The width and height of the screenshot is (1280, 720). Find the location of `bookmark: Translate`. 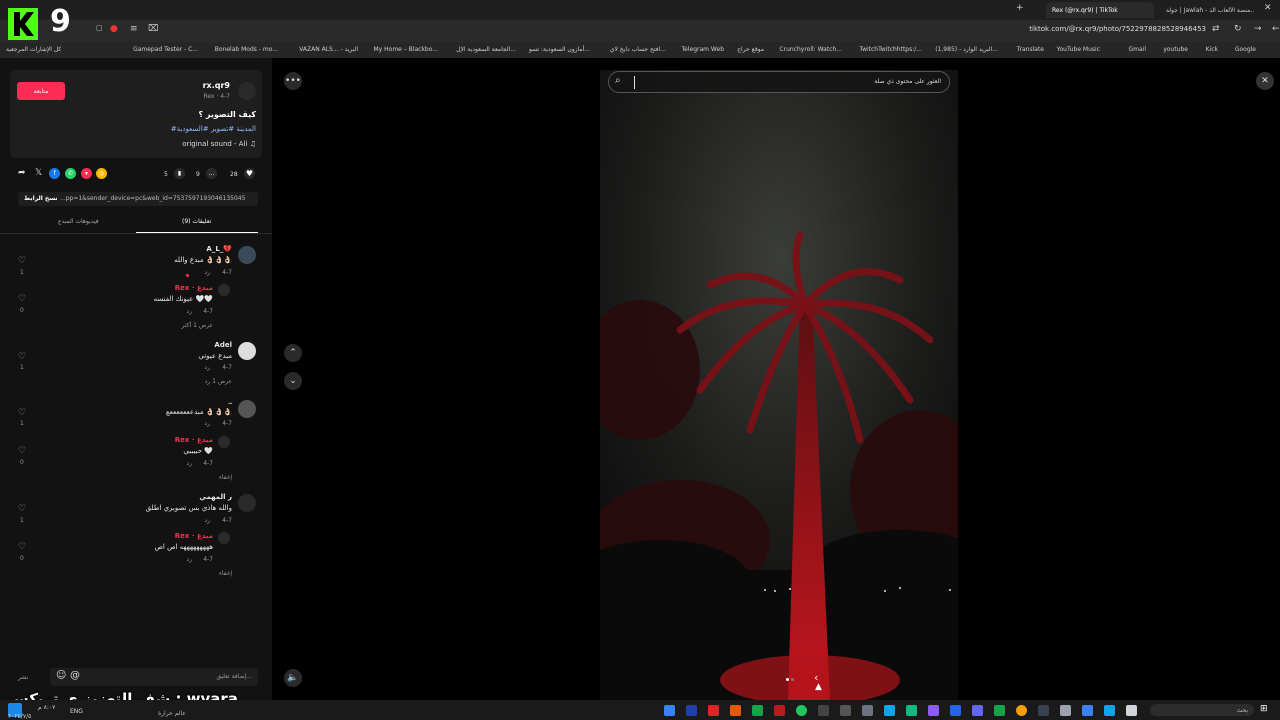

bookmark: Translate is located at coordinates (1030, 49).